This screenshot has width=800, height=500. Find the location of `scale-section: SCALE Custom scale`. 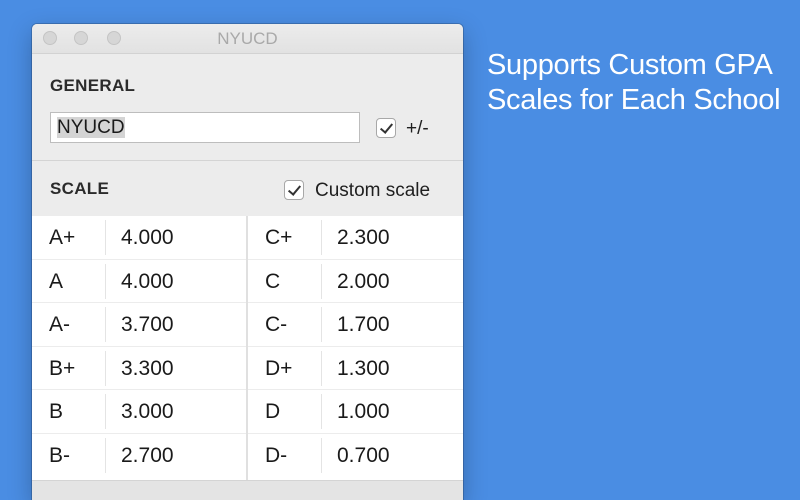

scale-section: SCALE Custom scale is located at coordinates (247, 189).